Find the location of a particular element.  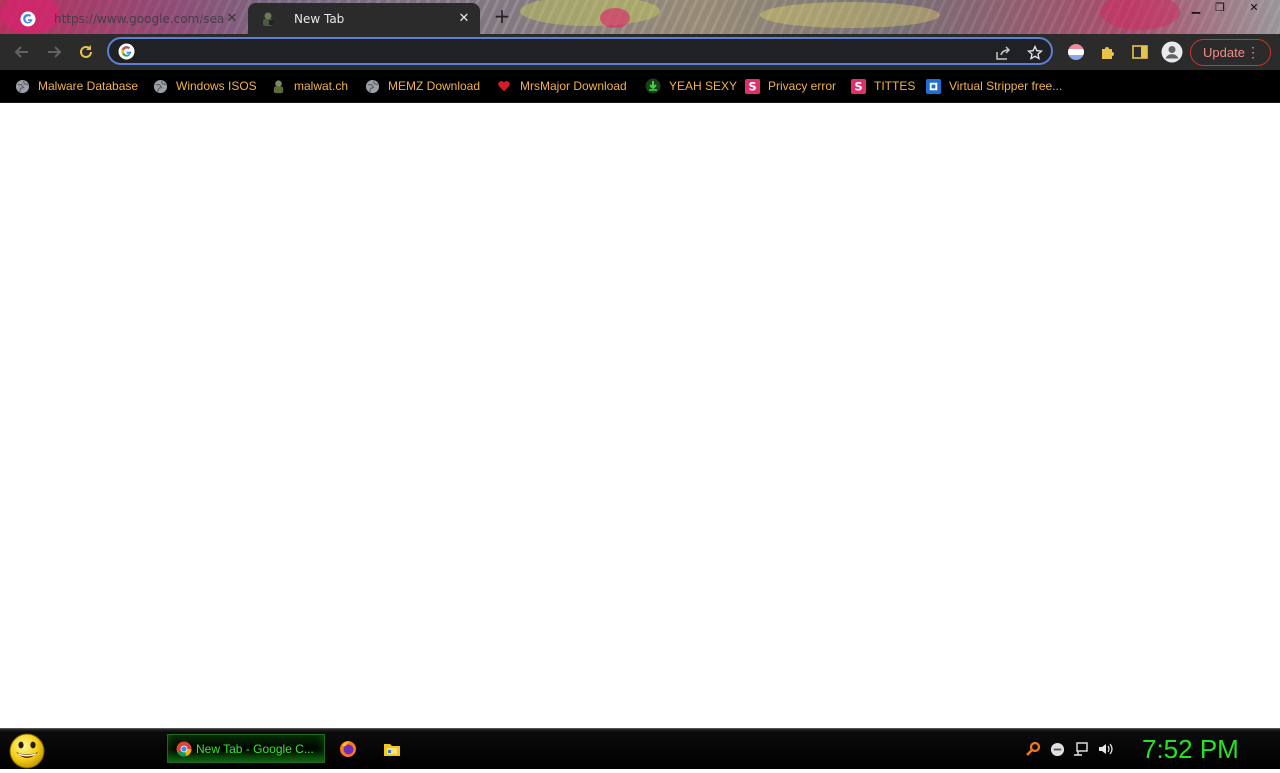

bookmark-label: MrsMajor Download is located at coordinates (573, 86).